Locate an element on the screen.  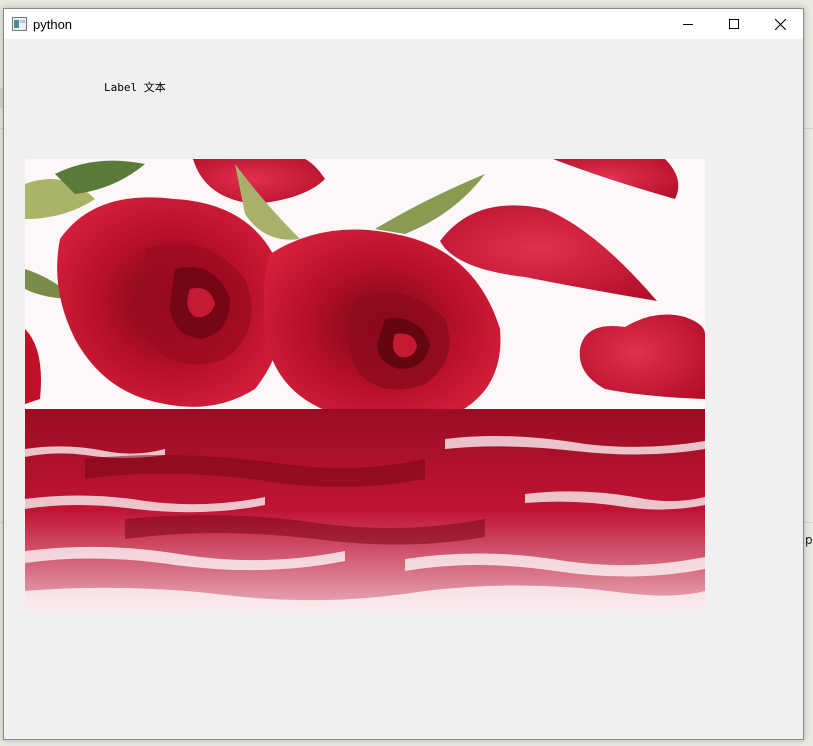
close-button is located at coordinates (780, 24).